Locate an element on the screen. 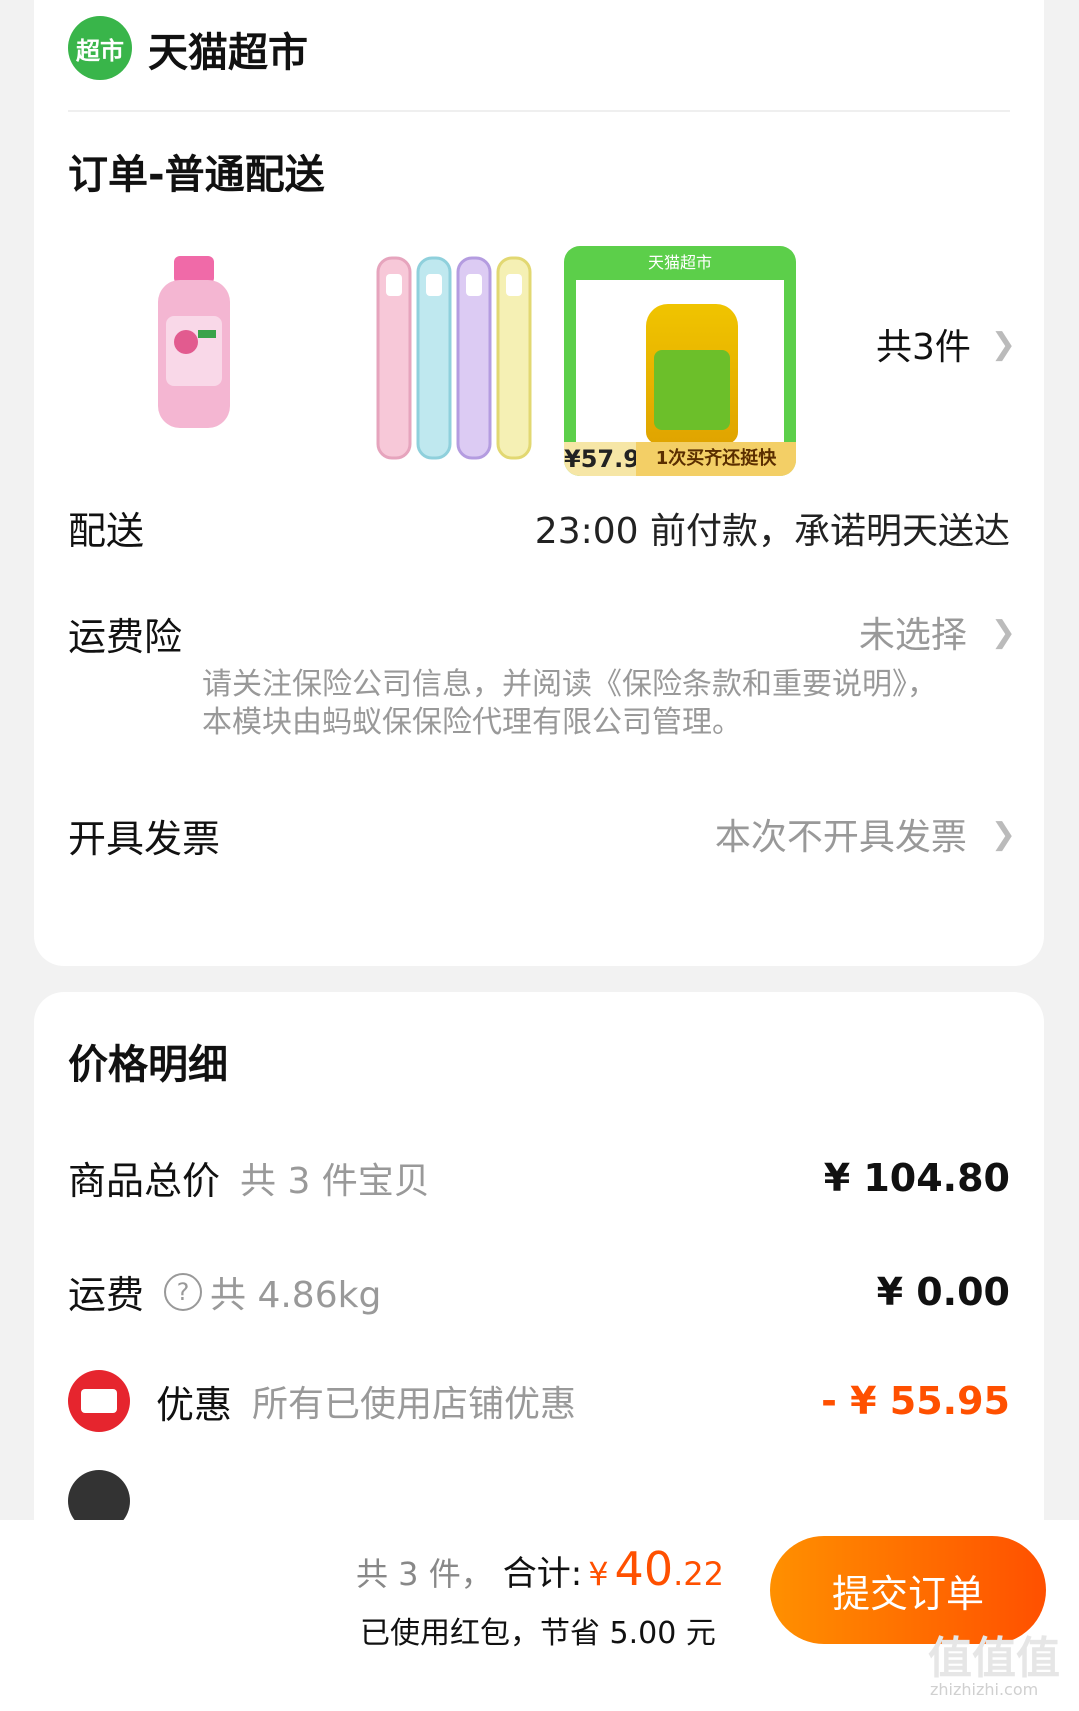  saved-amount: 已使用红包，节省 5.00 元 is located at coordinates (538, 1633).